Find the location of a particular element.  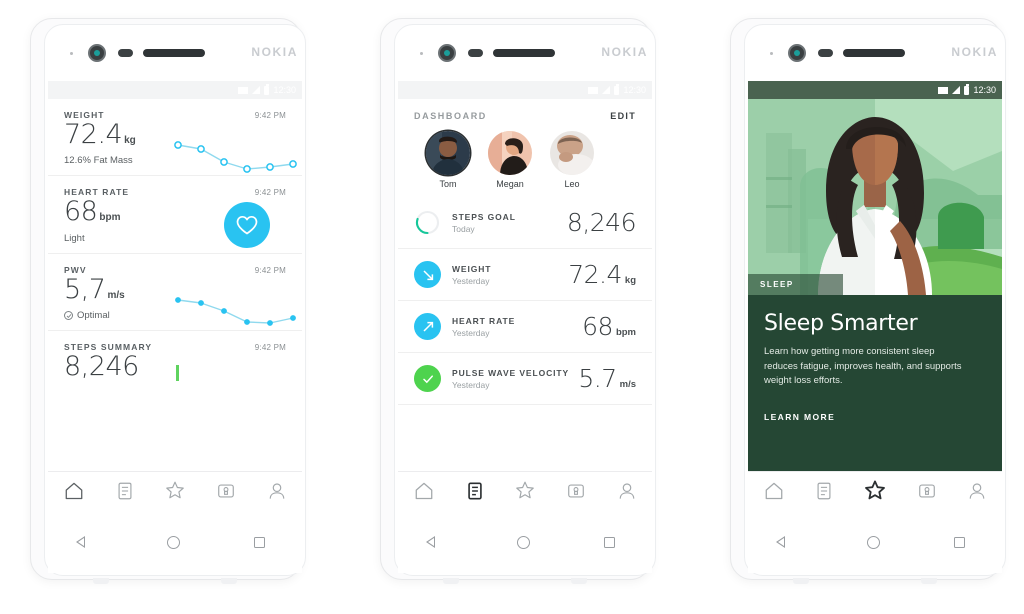

card-footer-text: 12.6% Fat Mass is located at coordinates (98, 161).